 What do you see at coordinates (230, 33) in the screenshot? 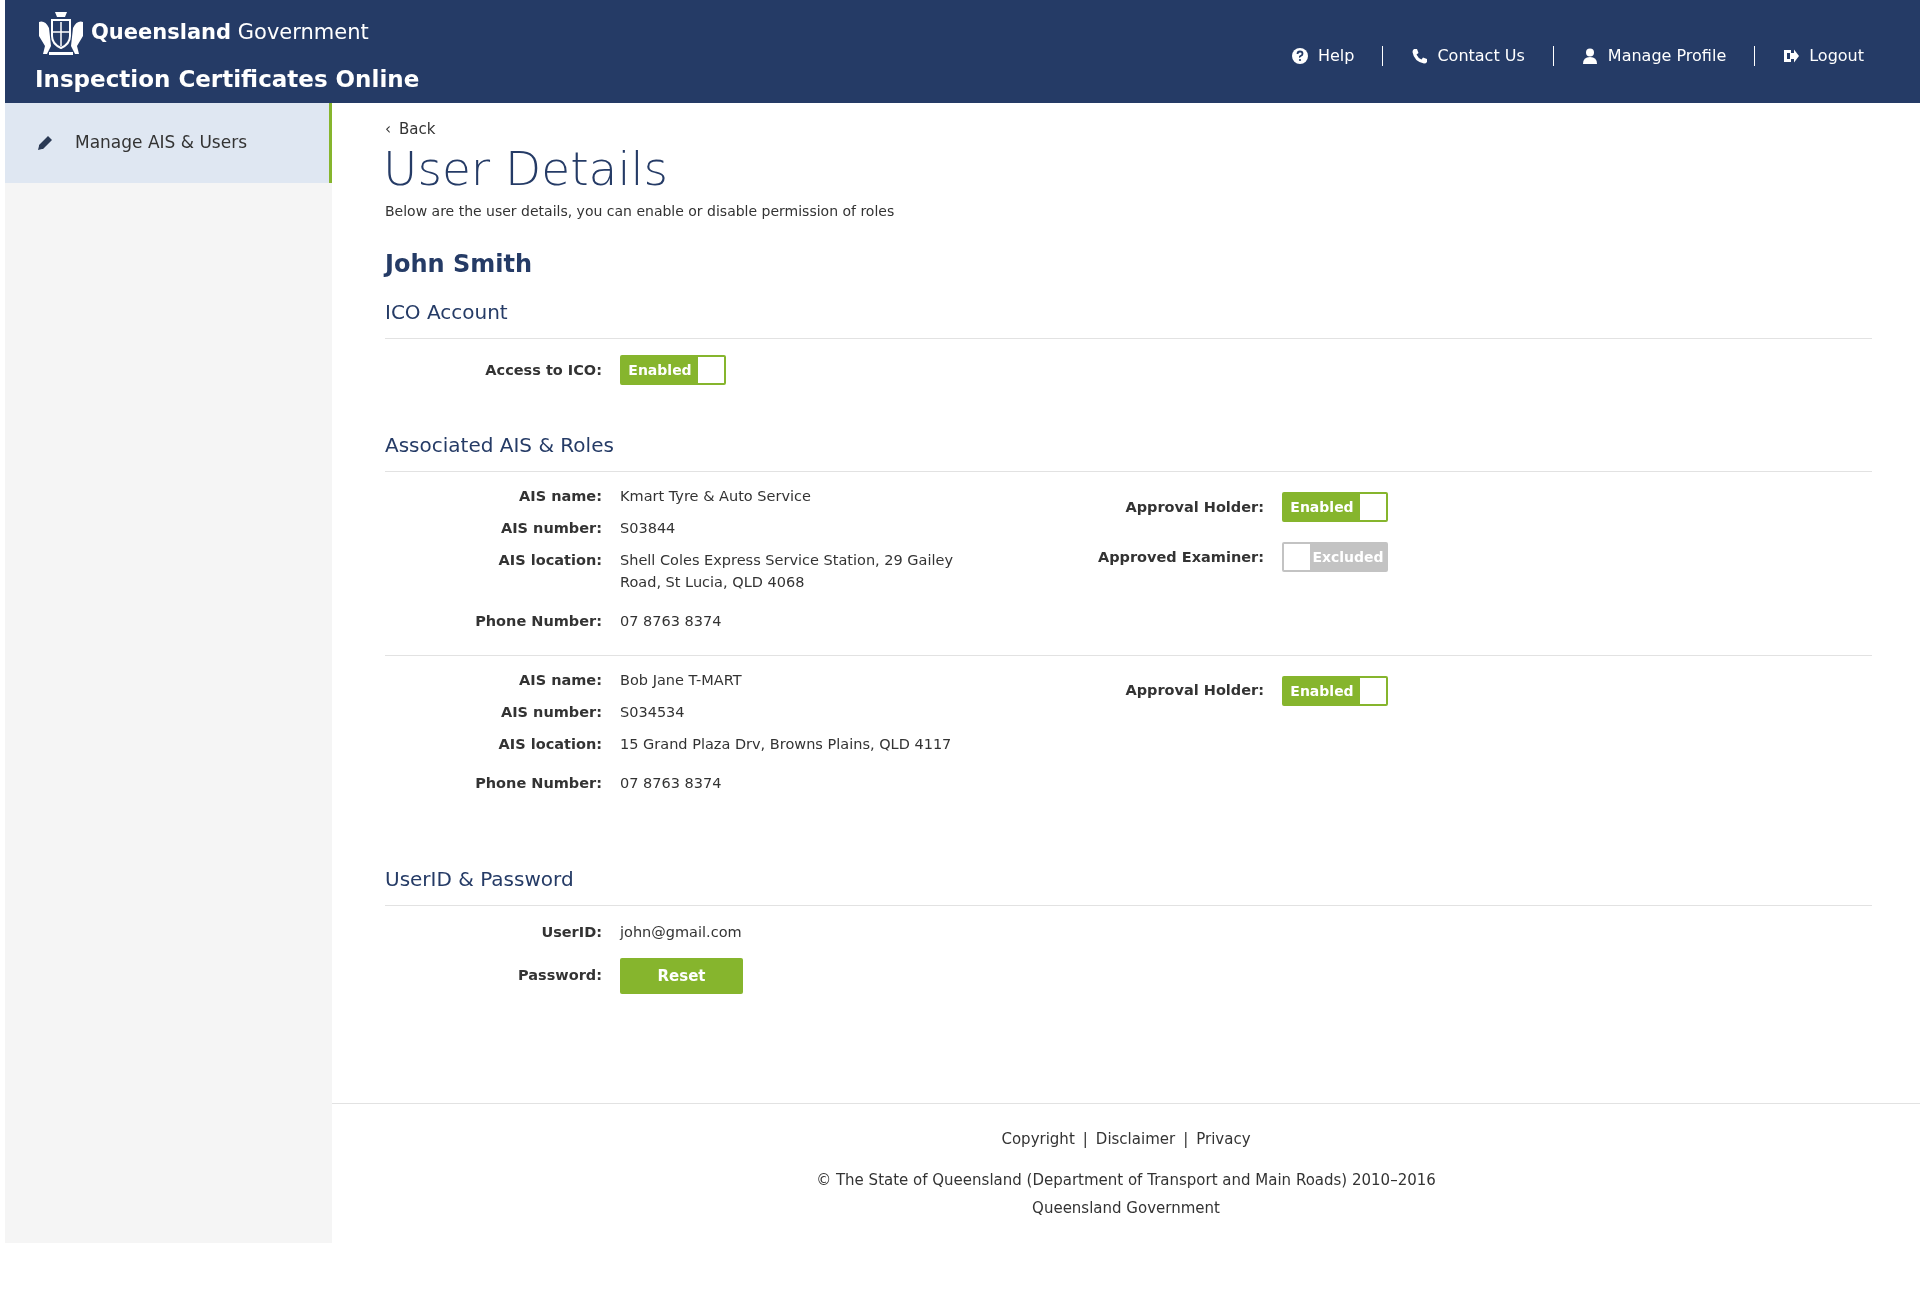
I see `brand-name: Queensland Government` at bounding box center [230, 33].